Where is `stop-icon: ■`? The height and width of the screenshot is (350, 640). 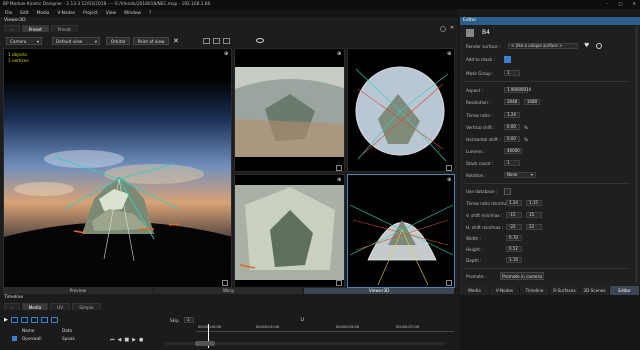 stop-icon: ■ is located at coordinates (126, 340).